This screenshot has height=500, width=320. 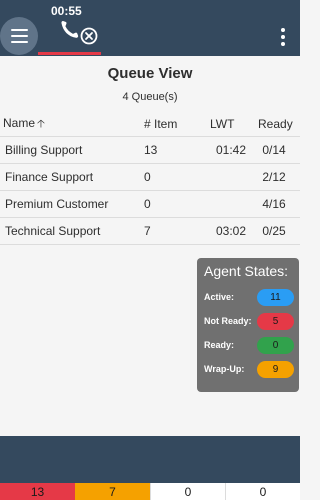 What do you see at coordinates (275, 345) in the screenshot?
I see `agent-state-count-badge: 0` at bounding box center [275, 345].